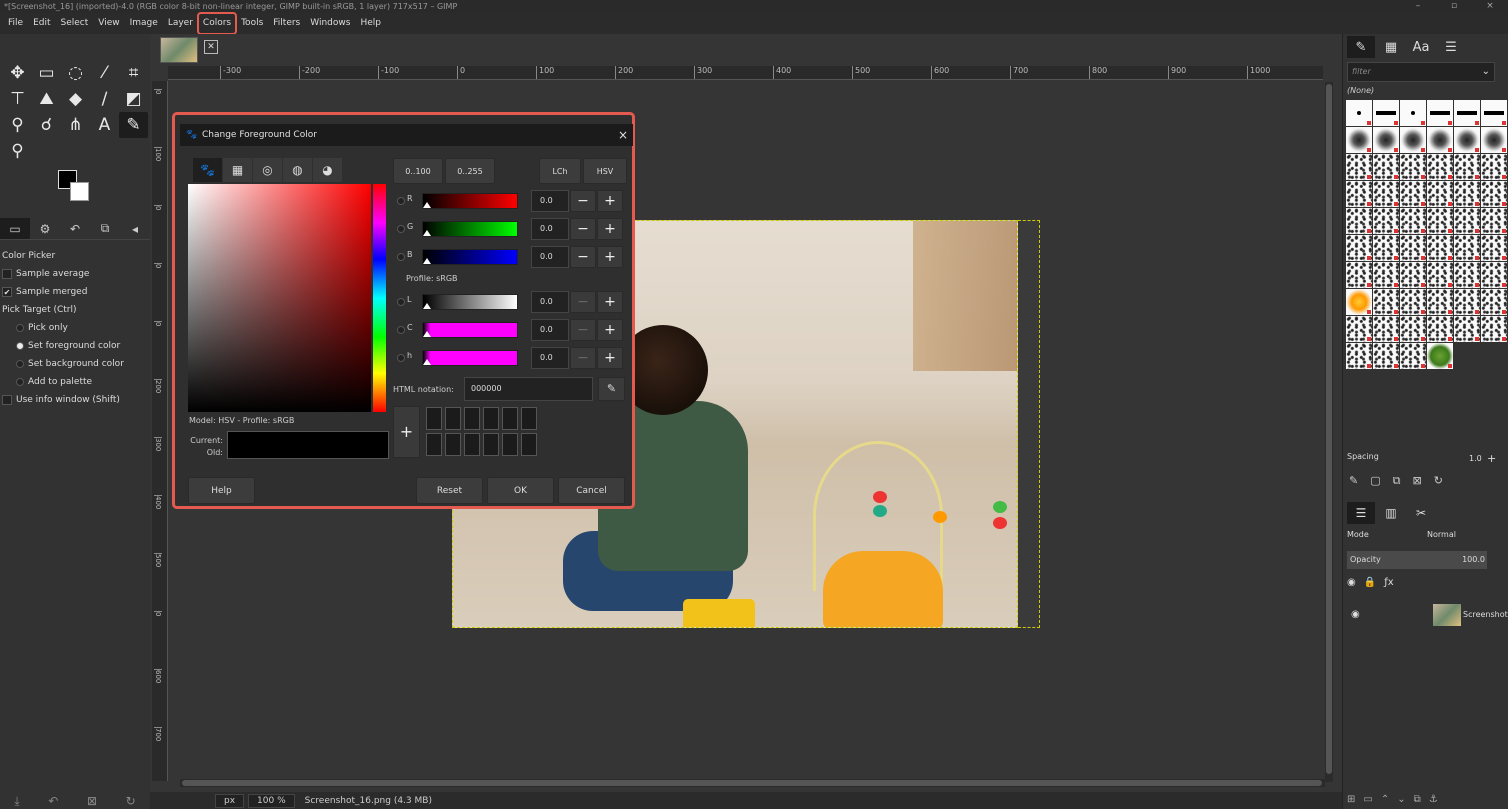 This screenshot has width=1508, height=809. Describe the element at coordinates (46, 99) in the screenshot. I see `warp-tool-icon: ⛰` at that location.